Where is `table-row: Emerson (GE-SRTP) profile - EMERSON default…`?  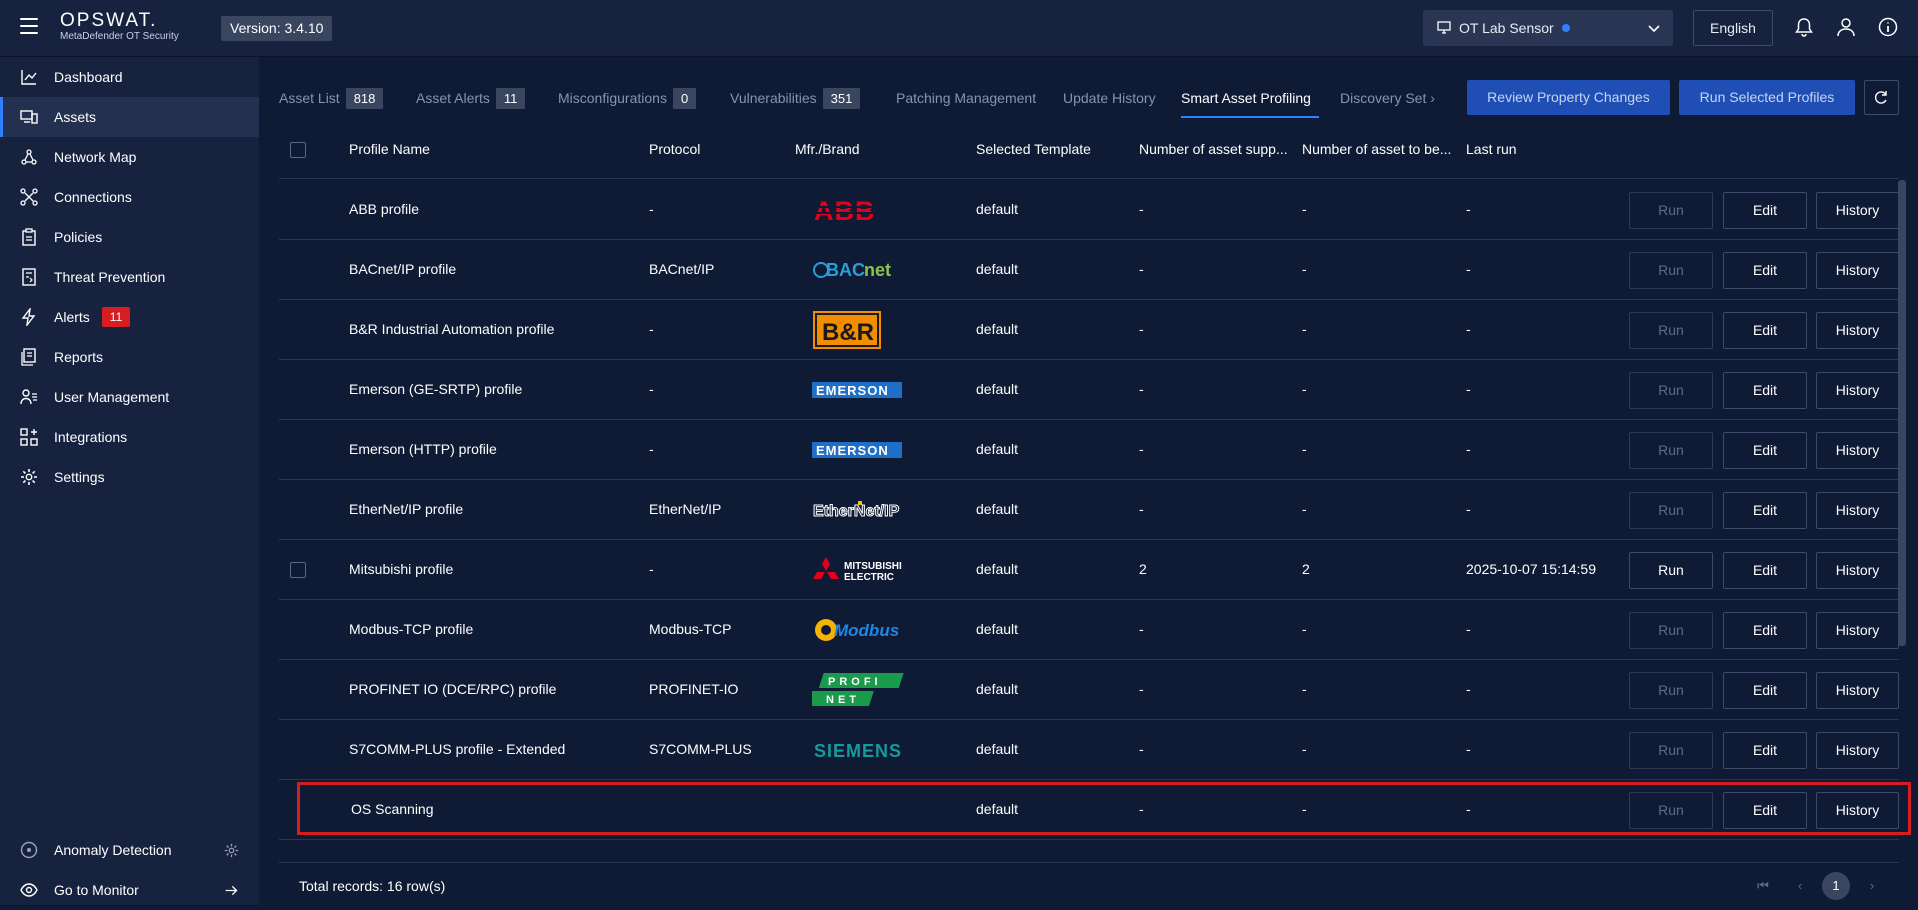 table-row: Emerson (GE-SRTP) profile - EMERSON default… is located at coordinates (1089, 390).